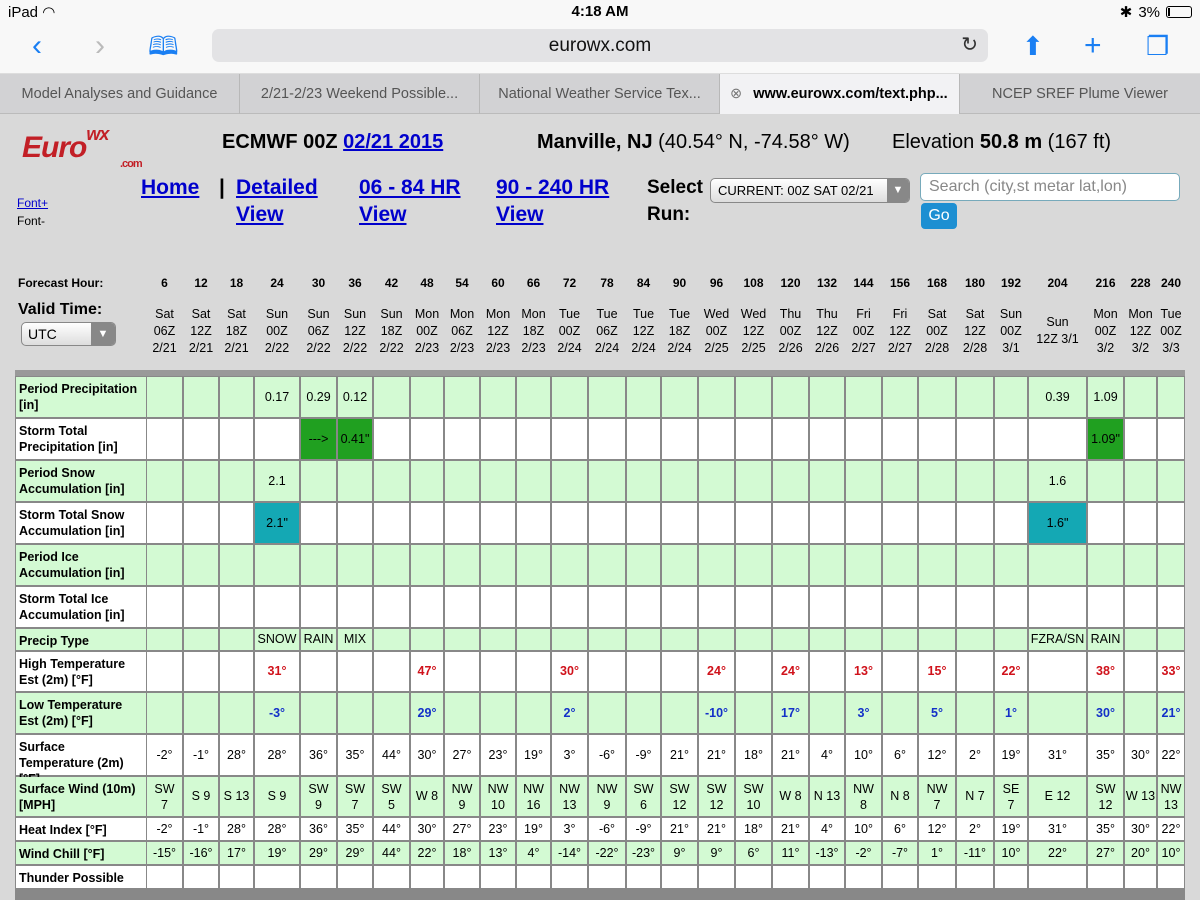  Describe the element at coordinates (607, 755) in the screenshot. I see `table-cell: -6°` at that location.